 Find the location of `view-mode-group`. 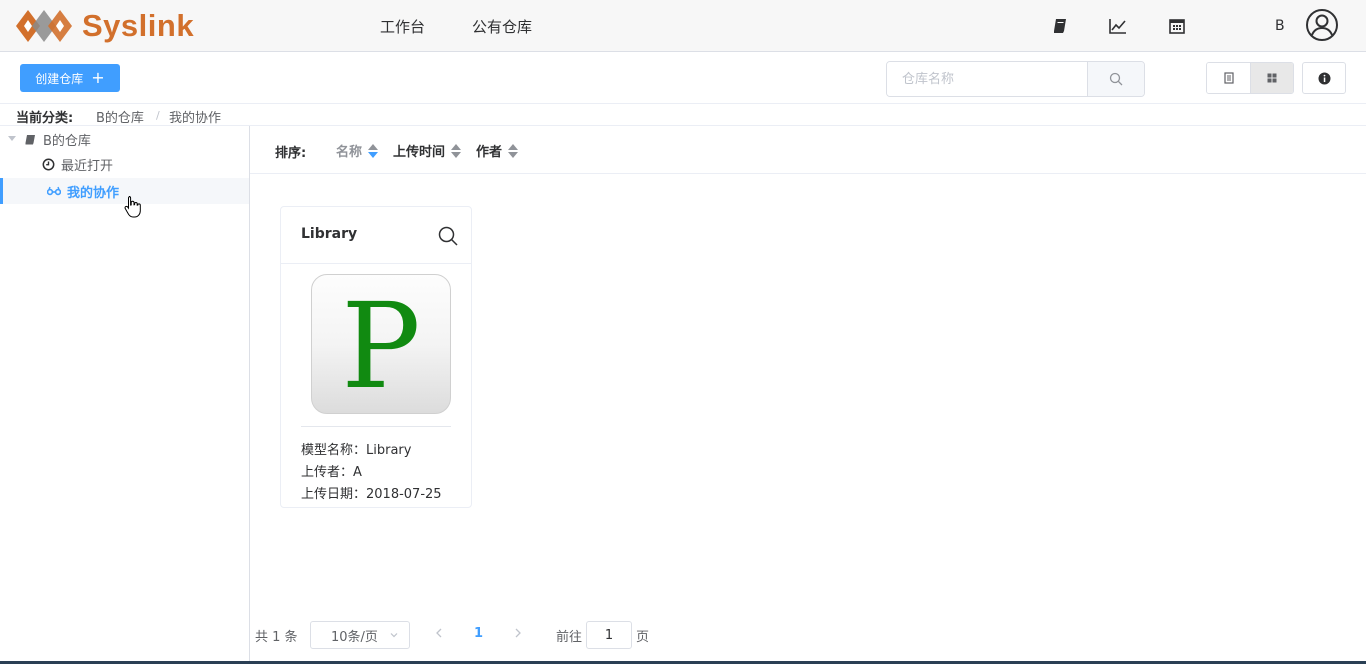

view-mode-group is located at coordinates (1250, 78).